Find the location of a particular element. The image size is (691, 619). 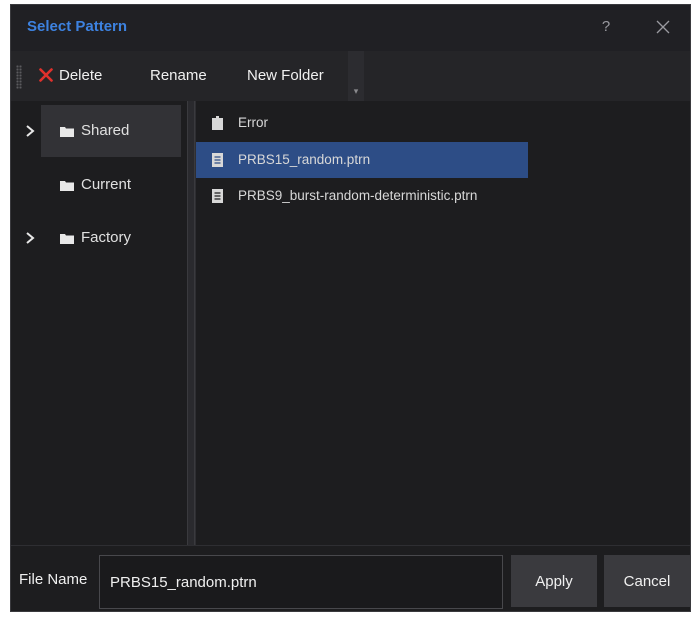

cancel-button: Cancel is located at coordinates (647, 581).